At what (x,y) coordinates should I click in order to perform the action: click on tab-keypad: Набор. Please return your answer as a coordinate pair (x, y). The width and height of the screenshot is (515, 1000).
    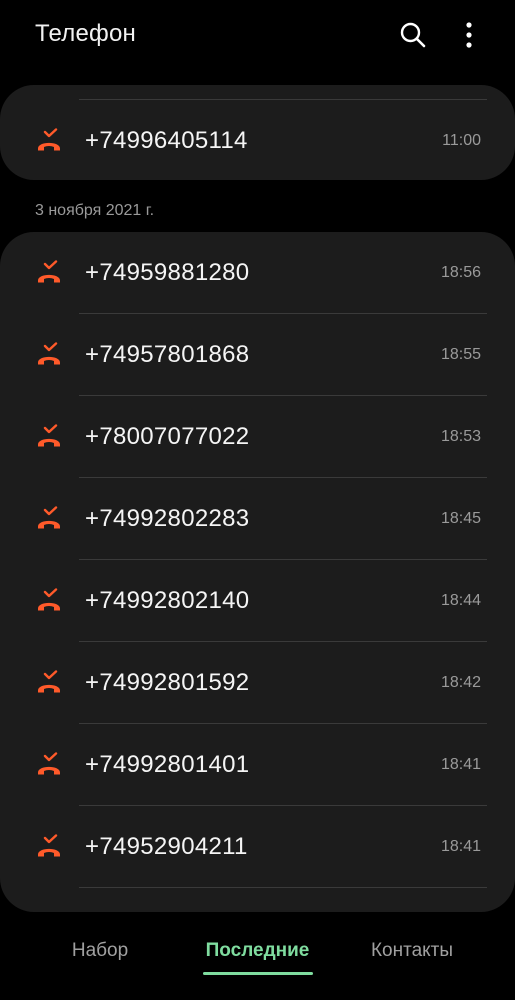
    Looking at the image, I should click on (100, 960).